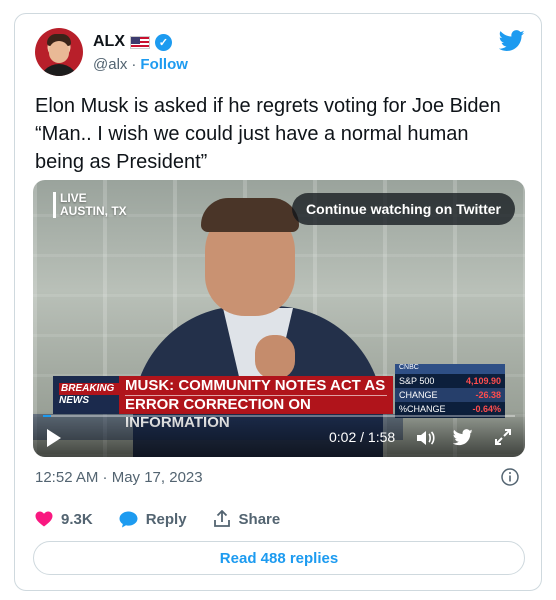  Describe the element at coordinates (54, 438) in the screenshot. I see `play-icon` at that location.